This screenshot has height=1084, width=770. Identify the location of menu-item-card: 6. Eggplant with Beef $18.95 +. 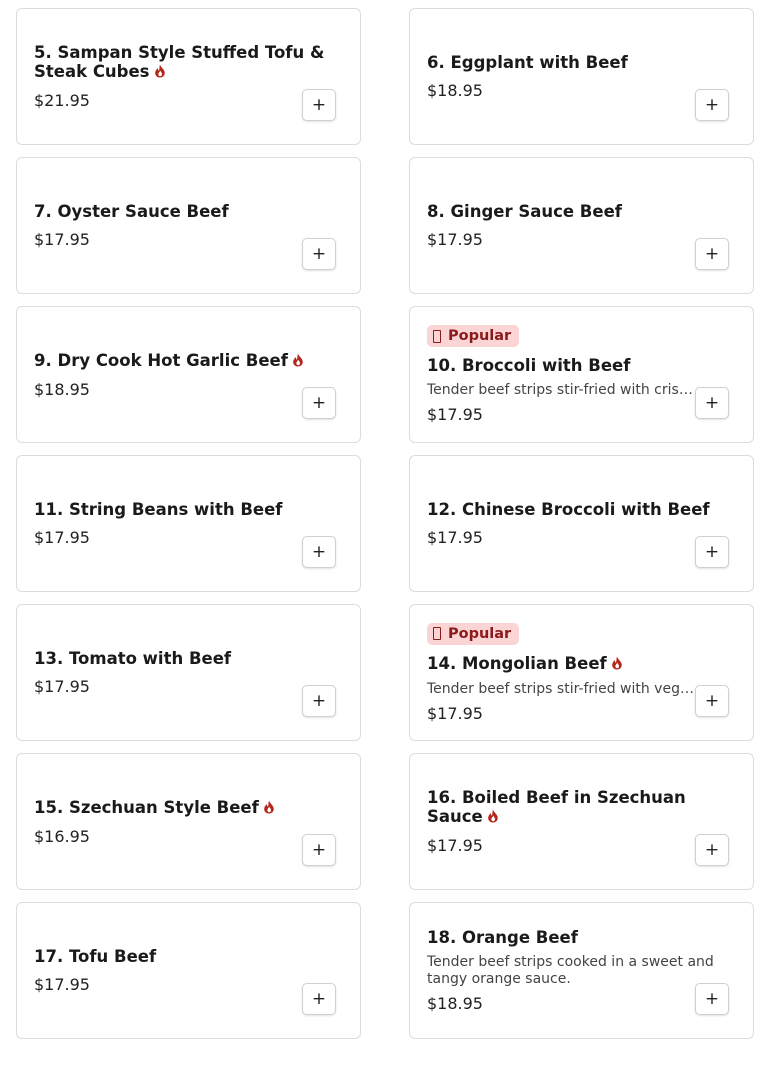
(581, 76).